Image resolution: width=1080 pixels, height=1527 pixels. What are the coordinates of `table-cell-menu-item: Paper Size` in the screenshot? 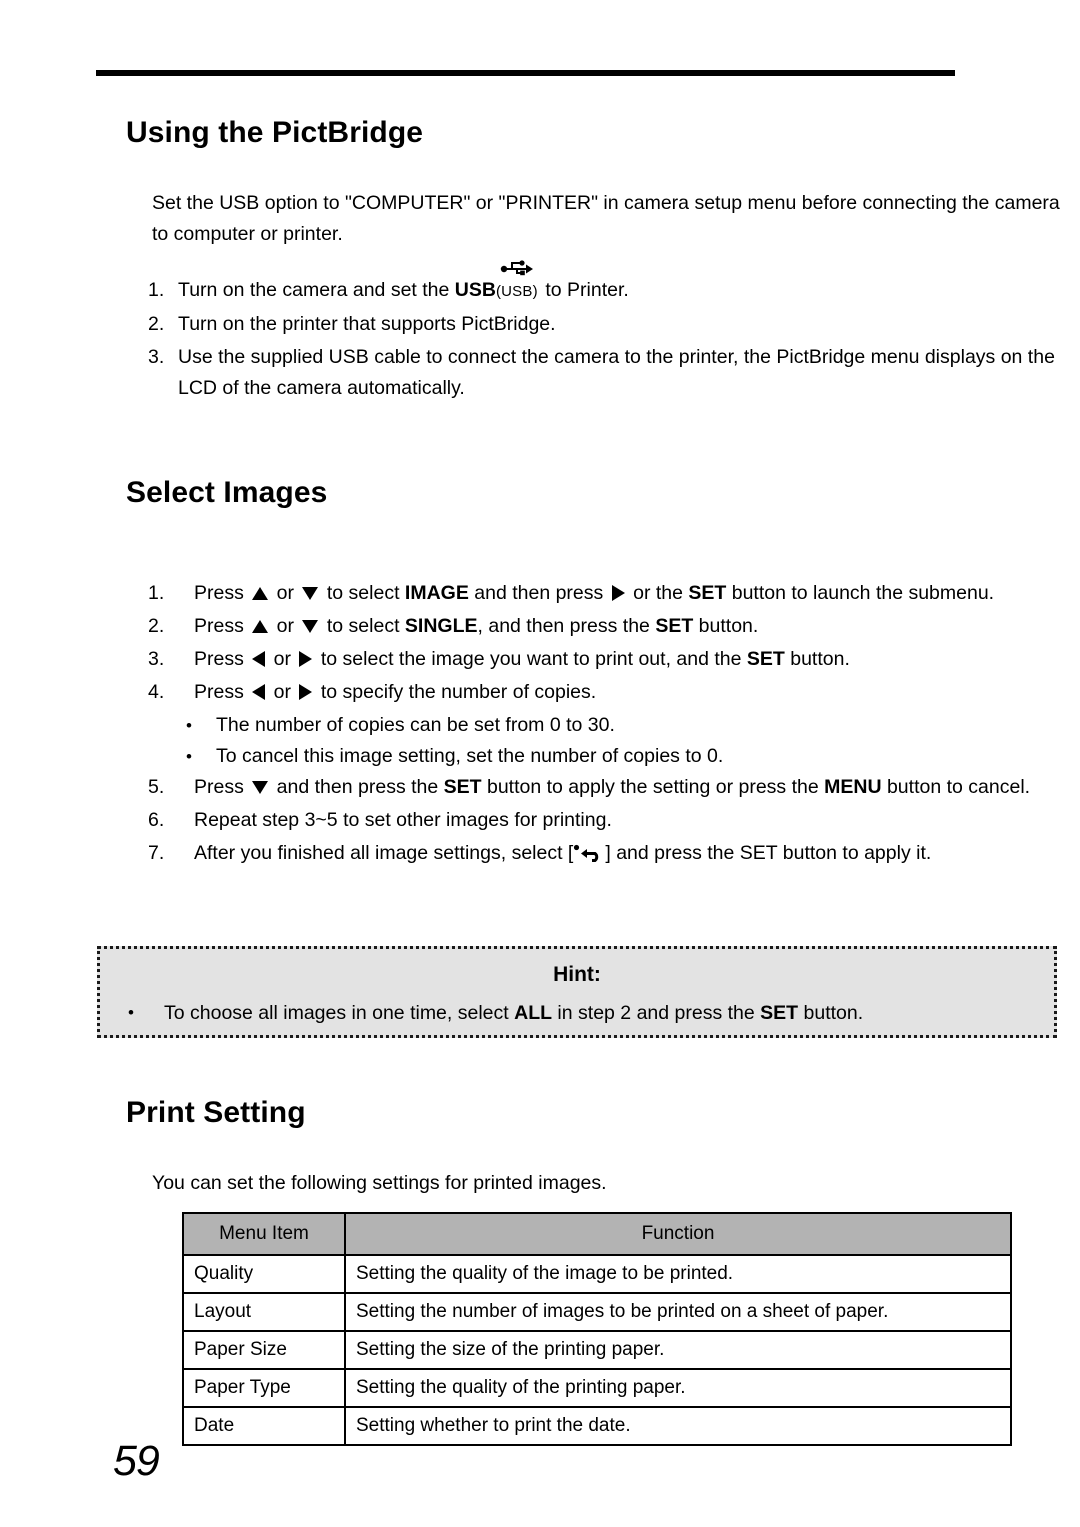 It's located at (264, 1350).